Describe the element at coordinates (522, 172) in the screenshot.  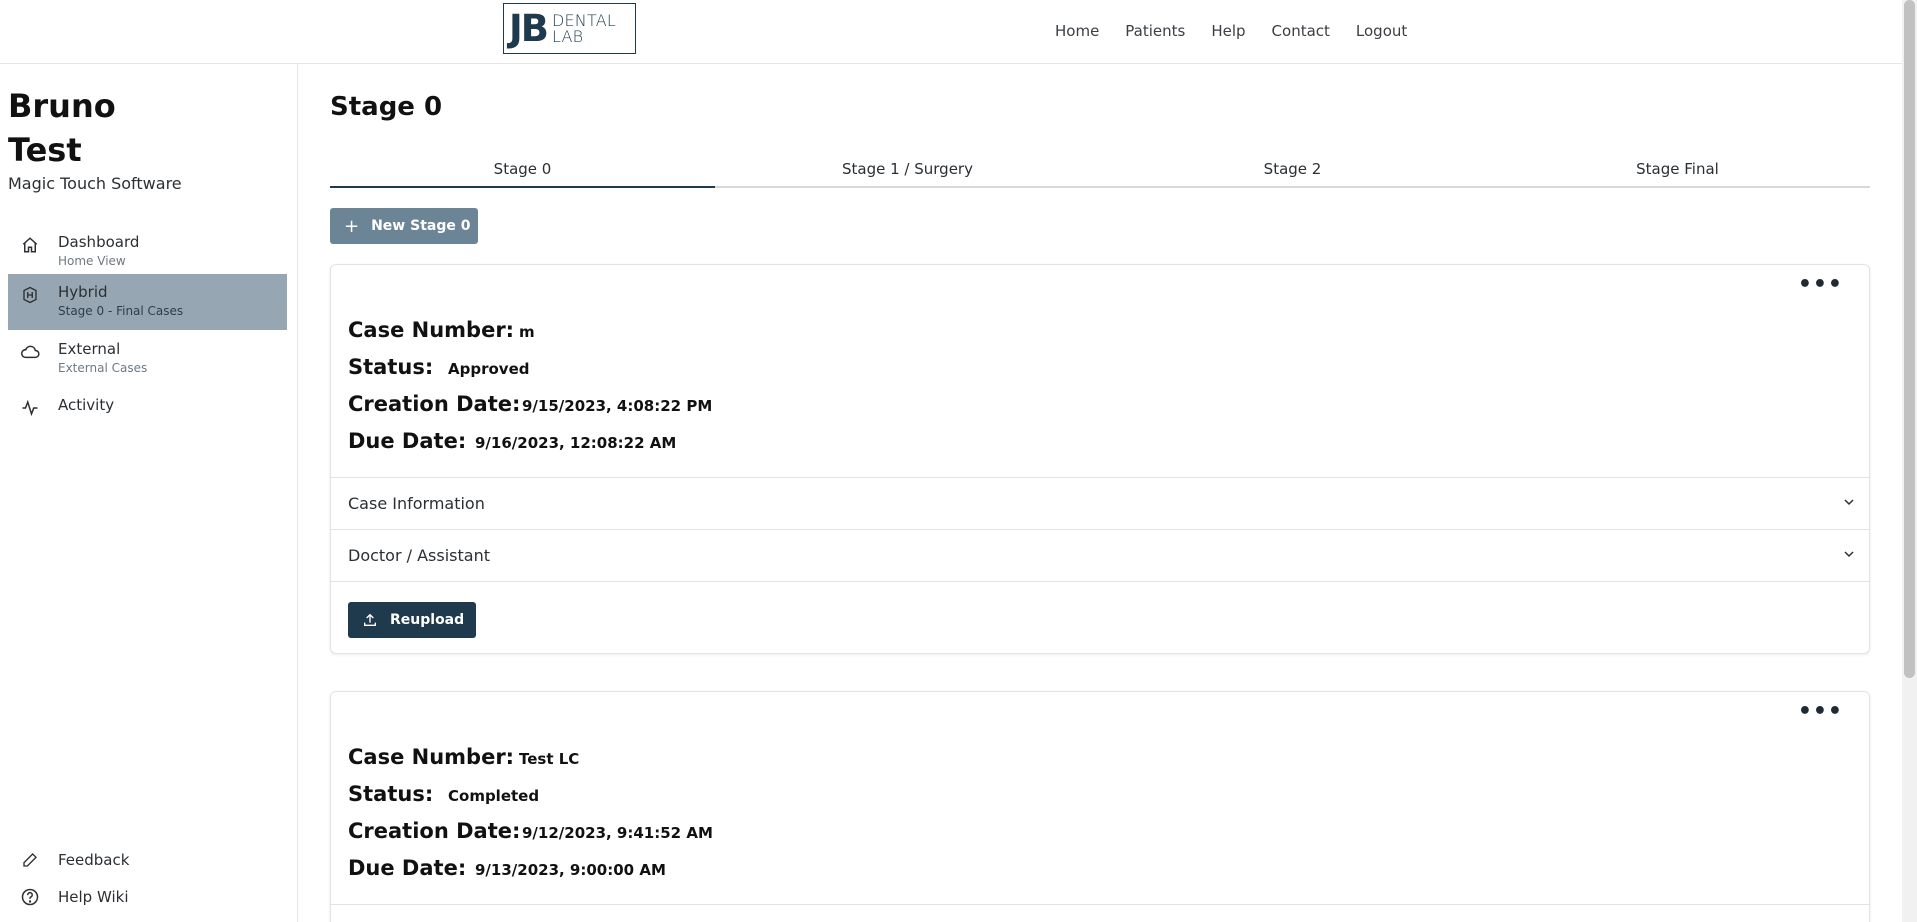
I see `tab-stage-0: Stage 0` at that location.